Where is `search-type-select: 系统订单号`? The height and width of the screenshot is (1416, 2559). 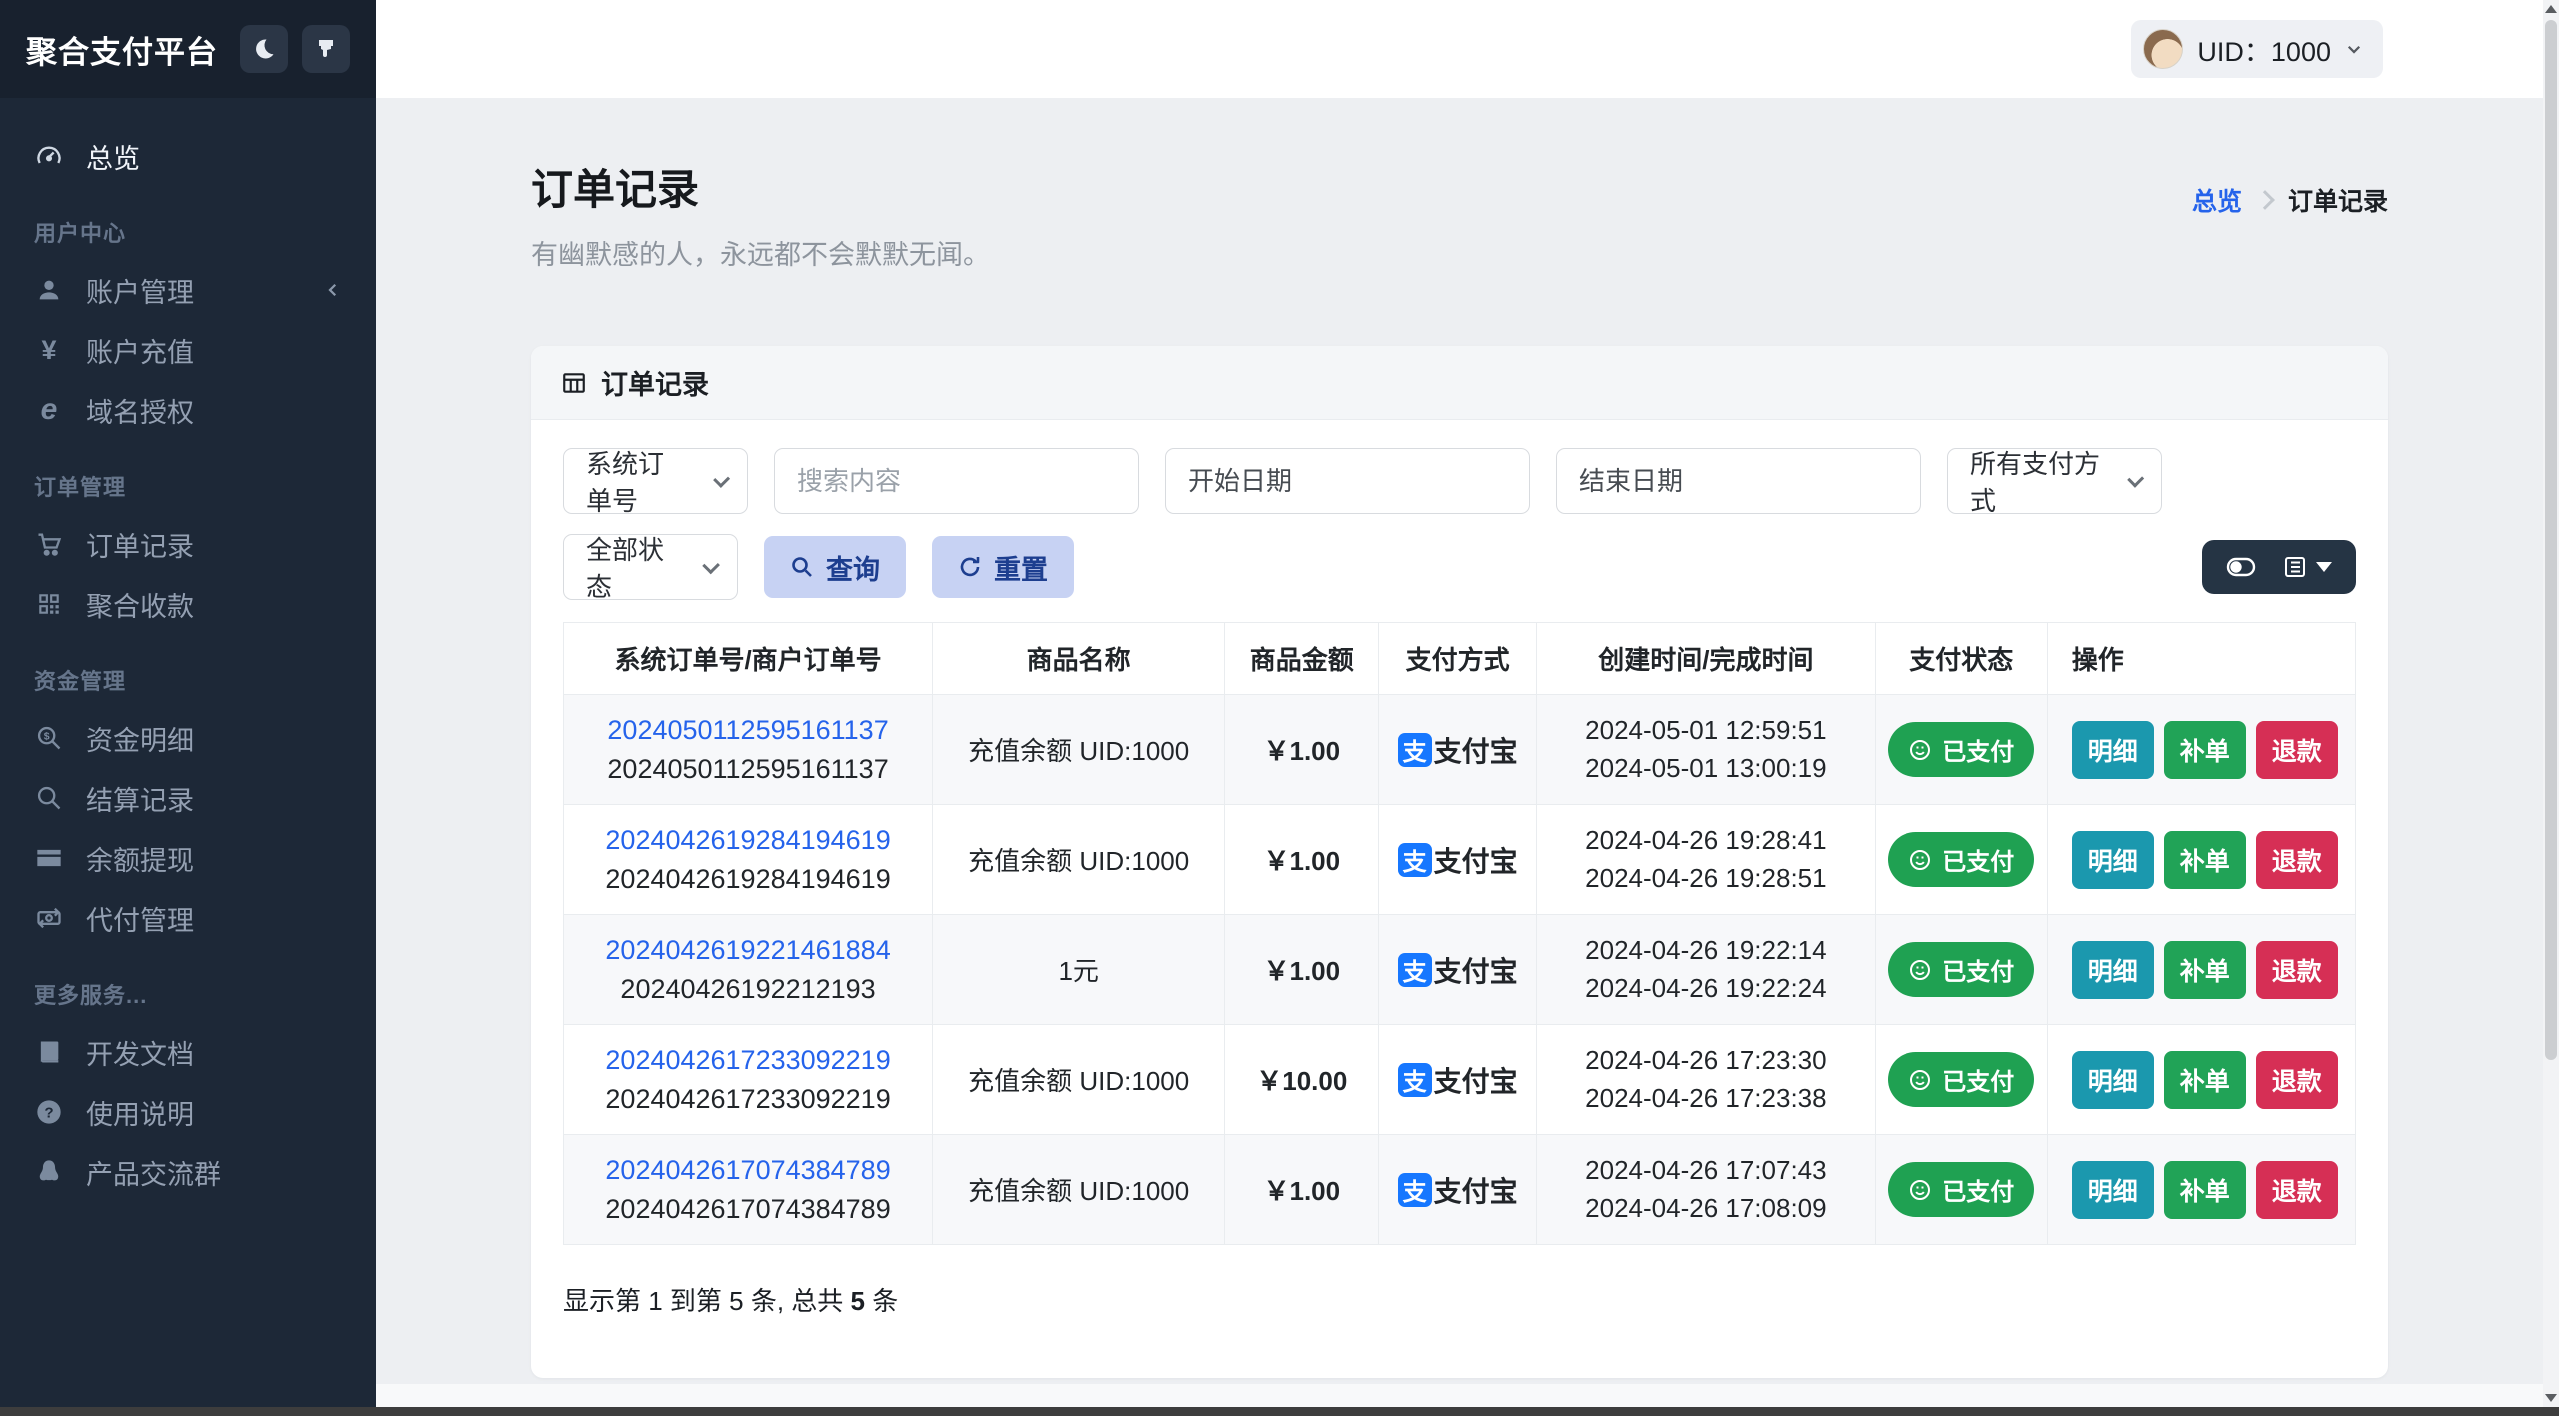
search-type-select: 系统订单号 is located at coordinates (655, 482).